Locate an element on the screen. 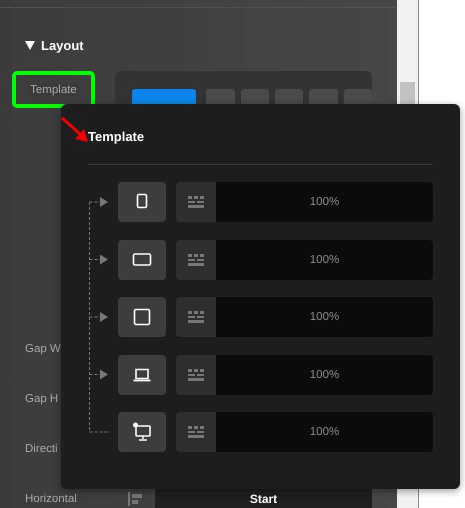  field-label: Gap H is located at coordinates (42, 399).